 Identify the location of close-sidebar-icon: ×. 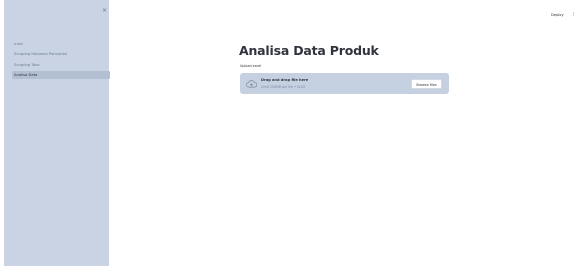
(104, 11).